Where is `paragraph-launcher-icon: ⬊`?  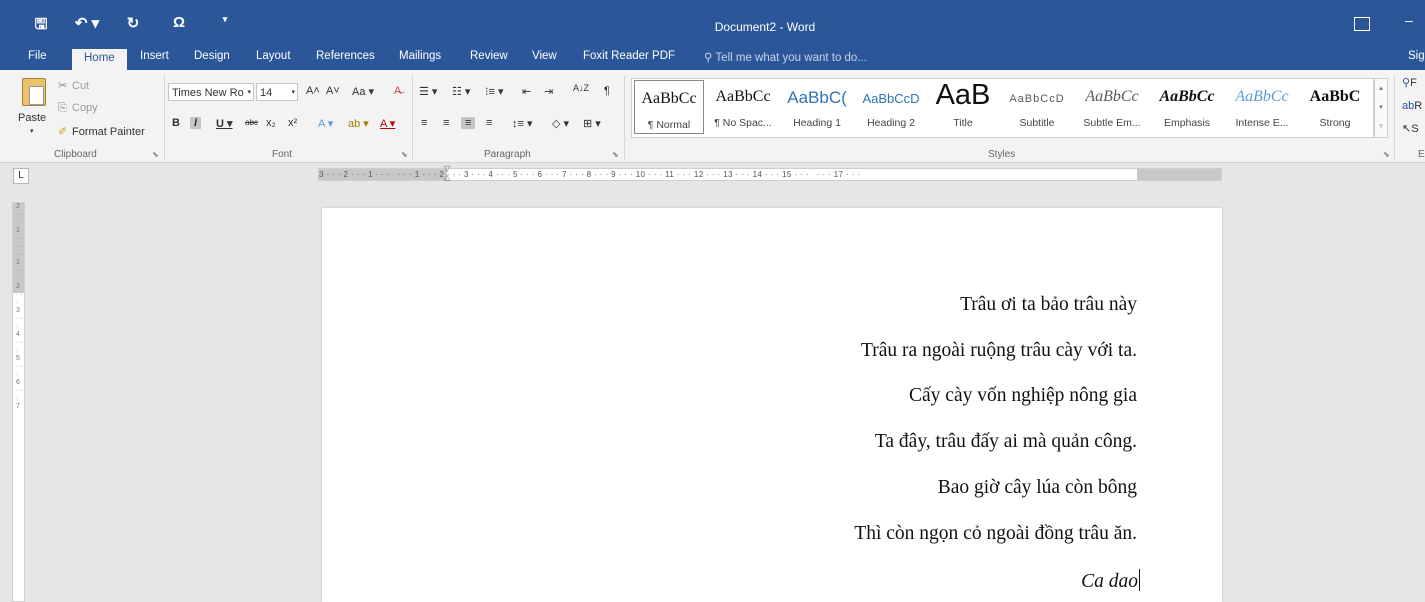
paragraph-launcher-icon: ⬊ is located at coordinates (615, 154).